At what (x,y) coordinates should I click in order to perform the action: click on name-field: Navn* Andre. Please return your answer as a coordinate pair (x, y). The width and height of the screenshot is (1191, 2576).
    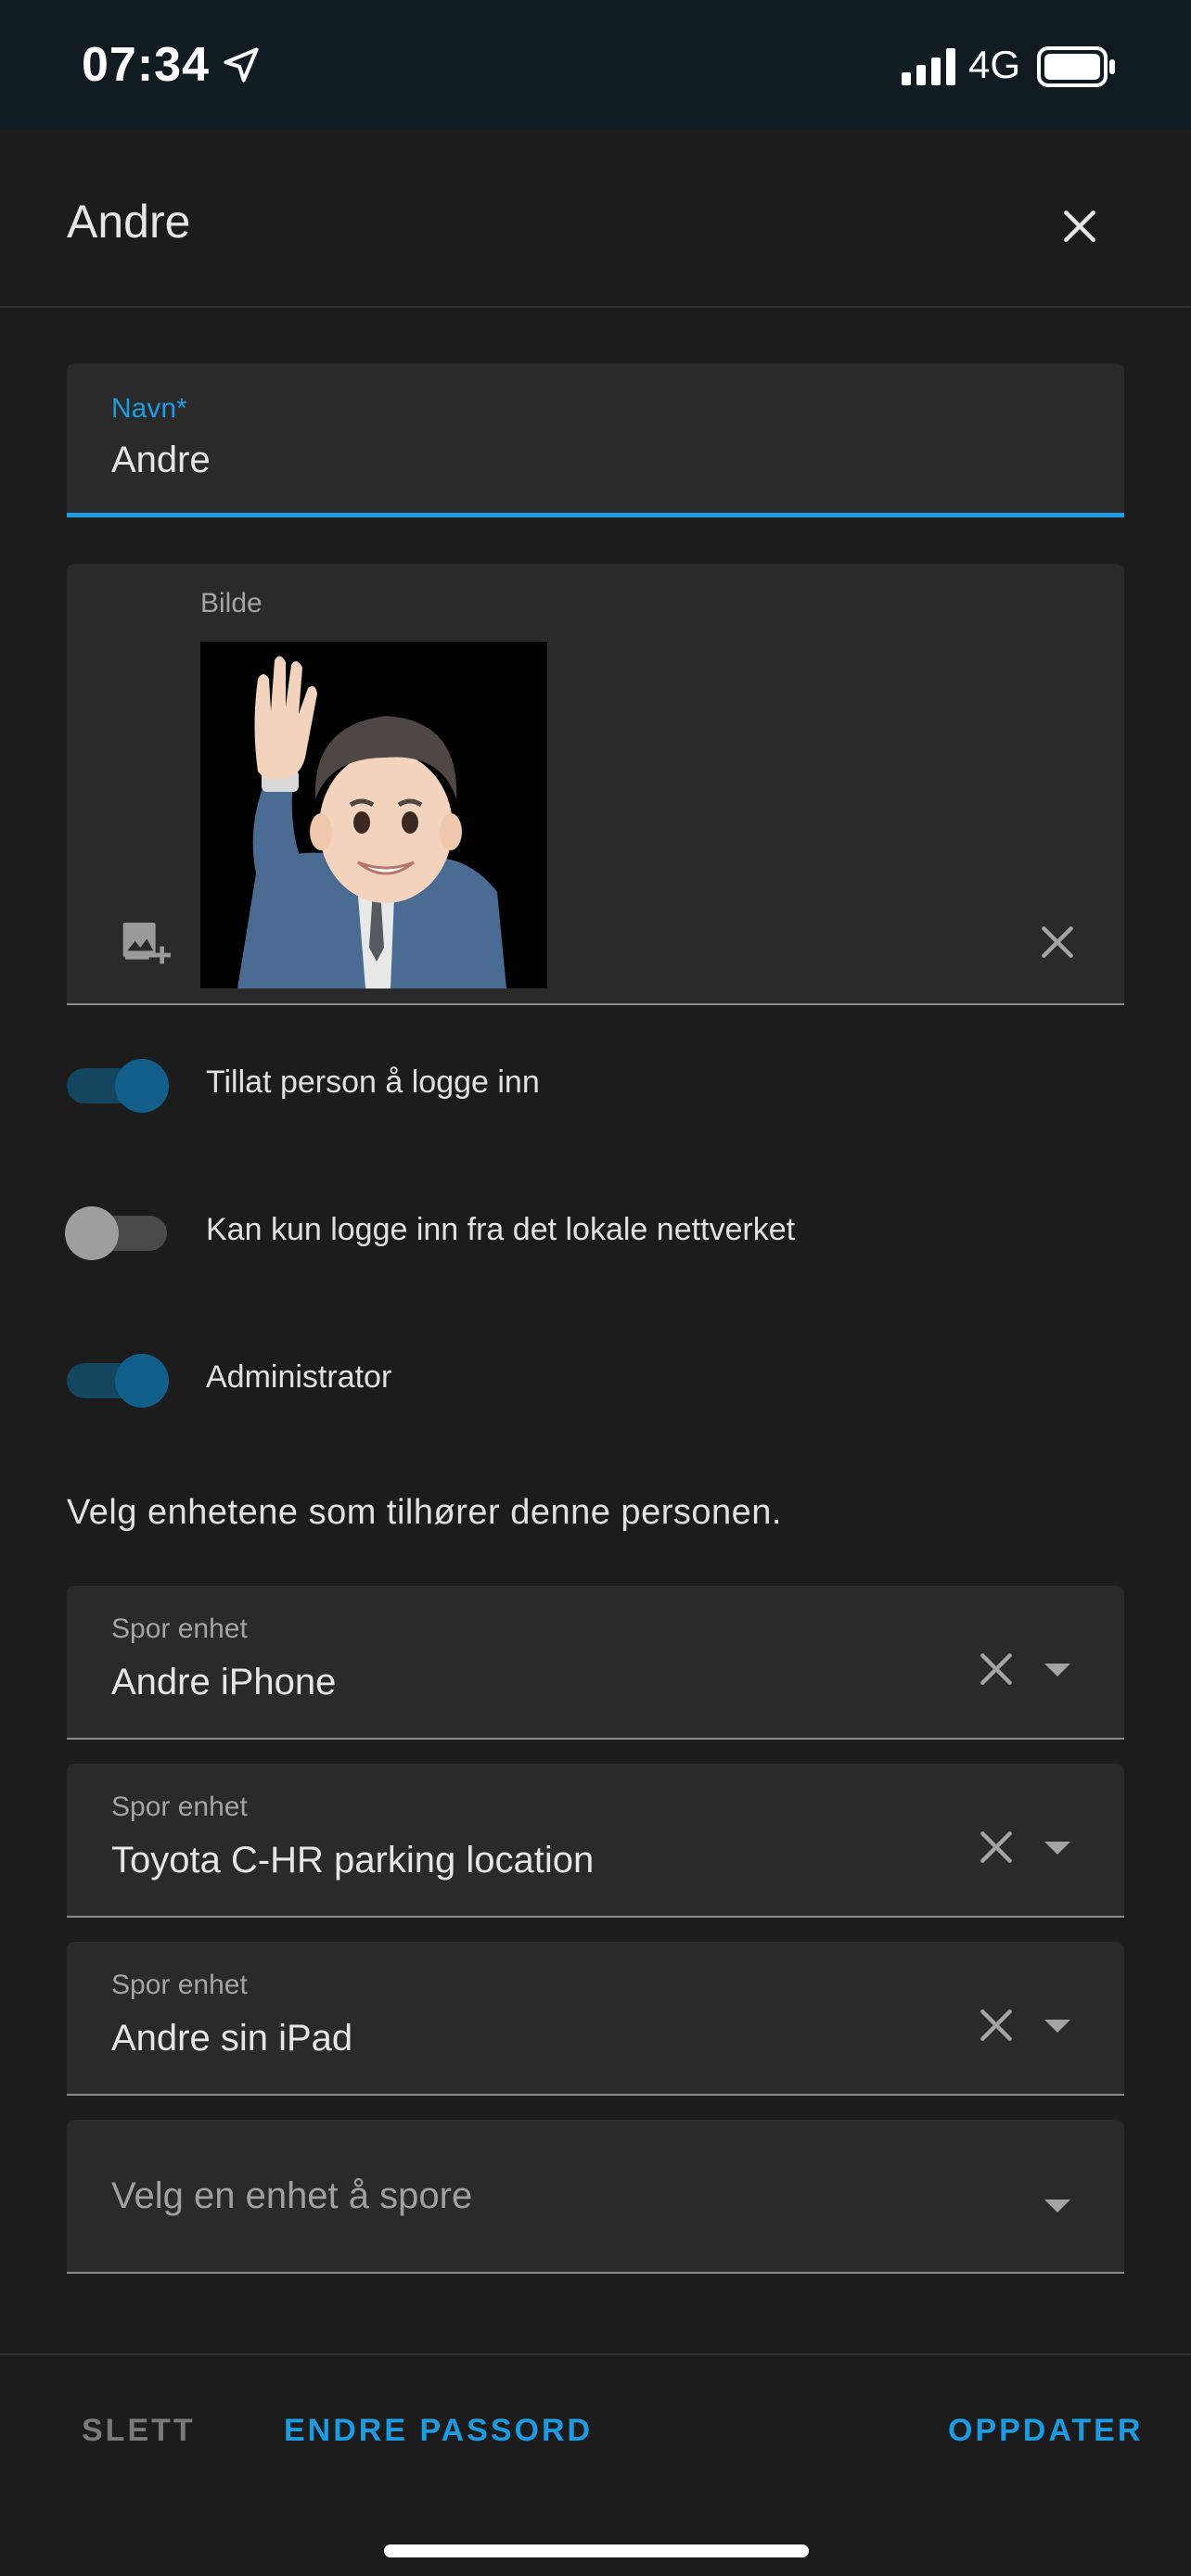
    Looking at the image, I should click on (595, 440).